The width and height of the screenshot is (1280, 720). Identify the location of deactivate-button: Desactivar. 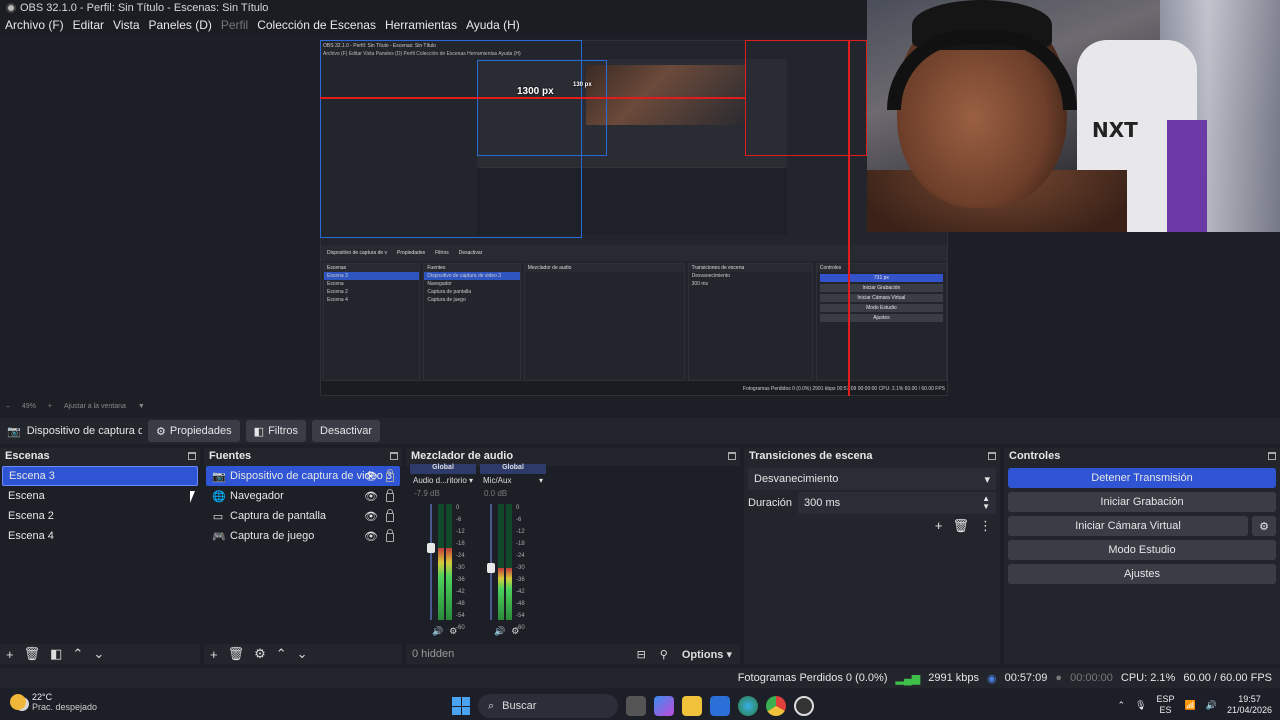
(346, 431).